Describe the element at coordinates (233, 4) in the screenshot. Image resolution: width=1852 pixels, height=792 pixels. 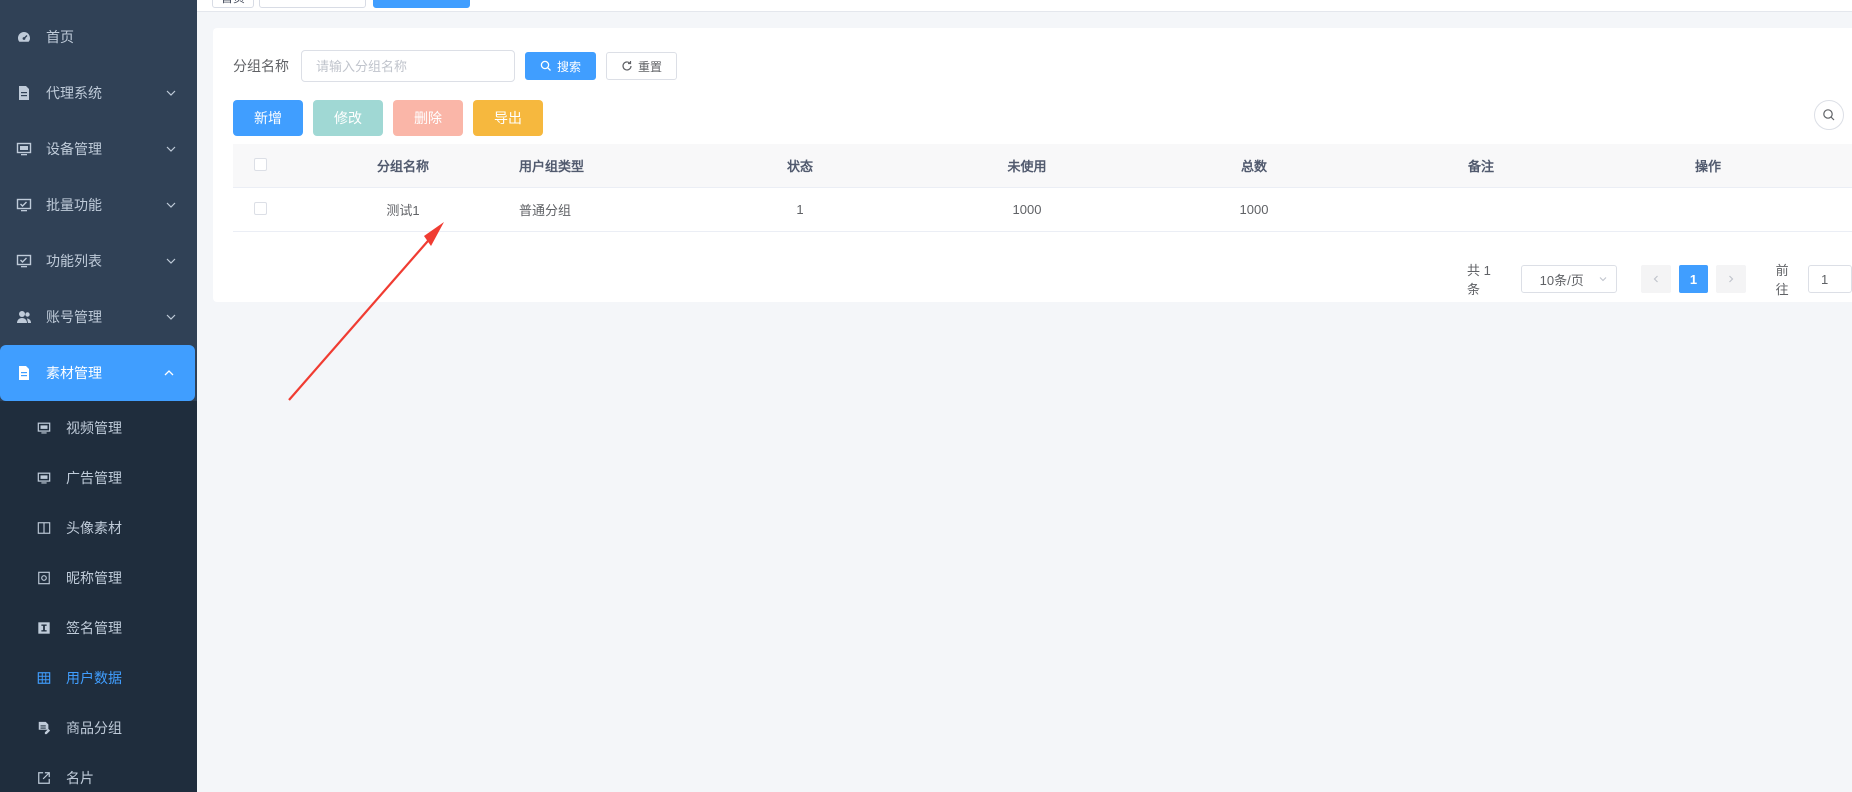
I see `tag-home: 首页` at that location.